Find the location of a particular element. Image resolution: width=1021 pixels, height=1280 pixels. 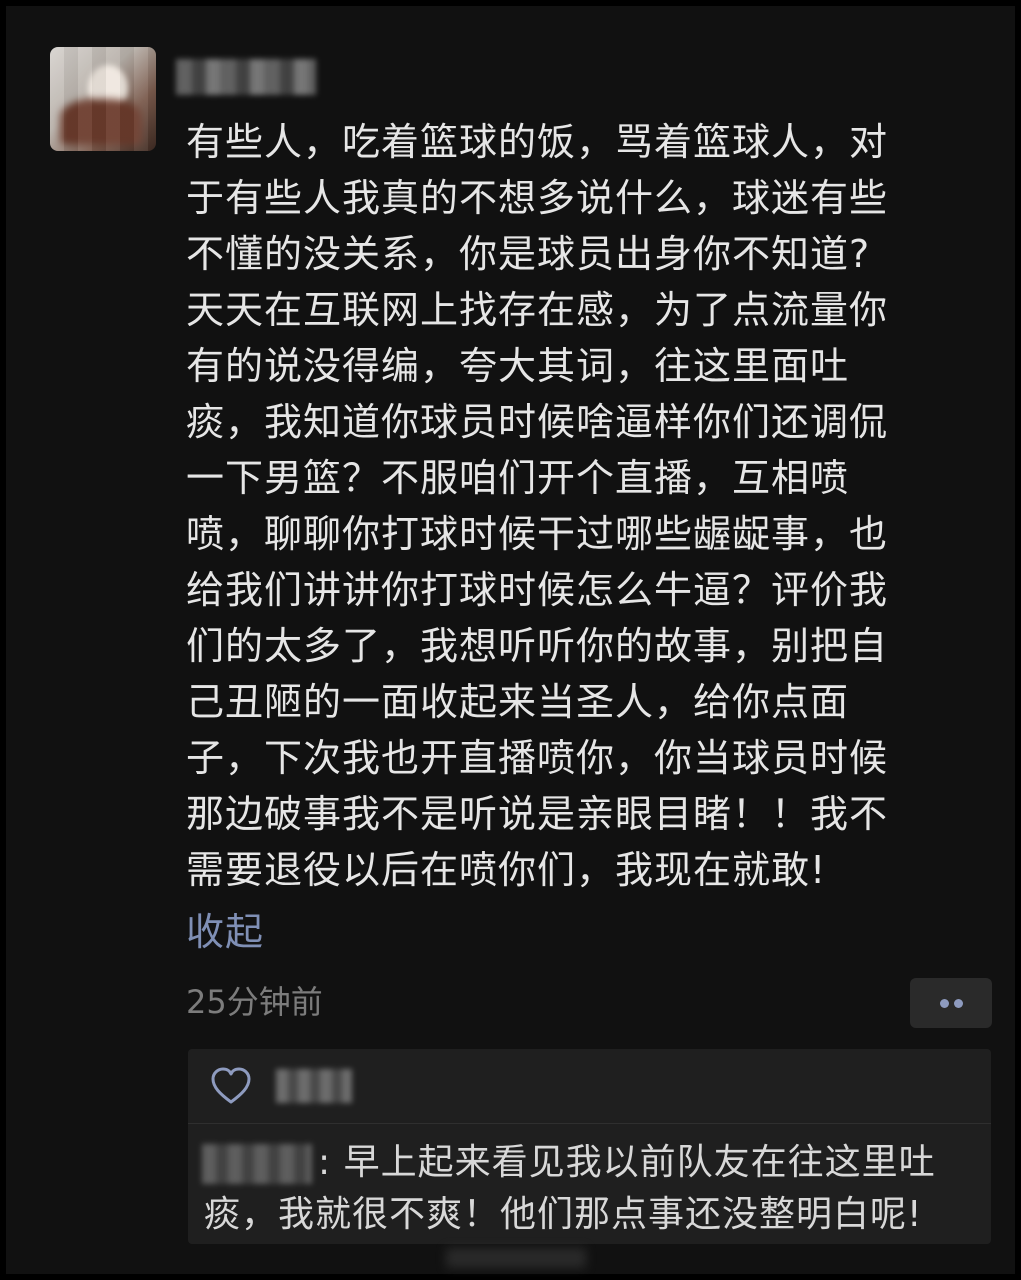

post-line: 天天在互联网上找存在感，为了点流量你 is located at coordinates (537, 310).